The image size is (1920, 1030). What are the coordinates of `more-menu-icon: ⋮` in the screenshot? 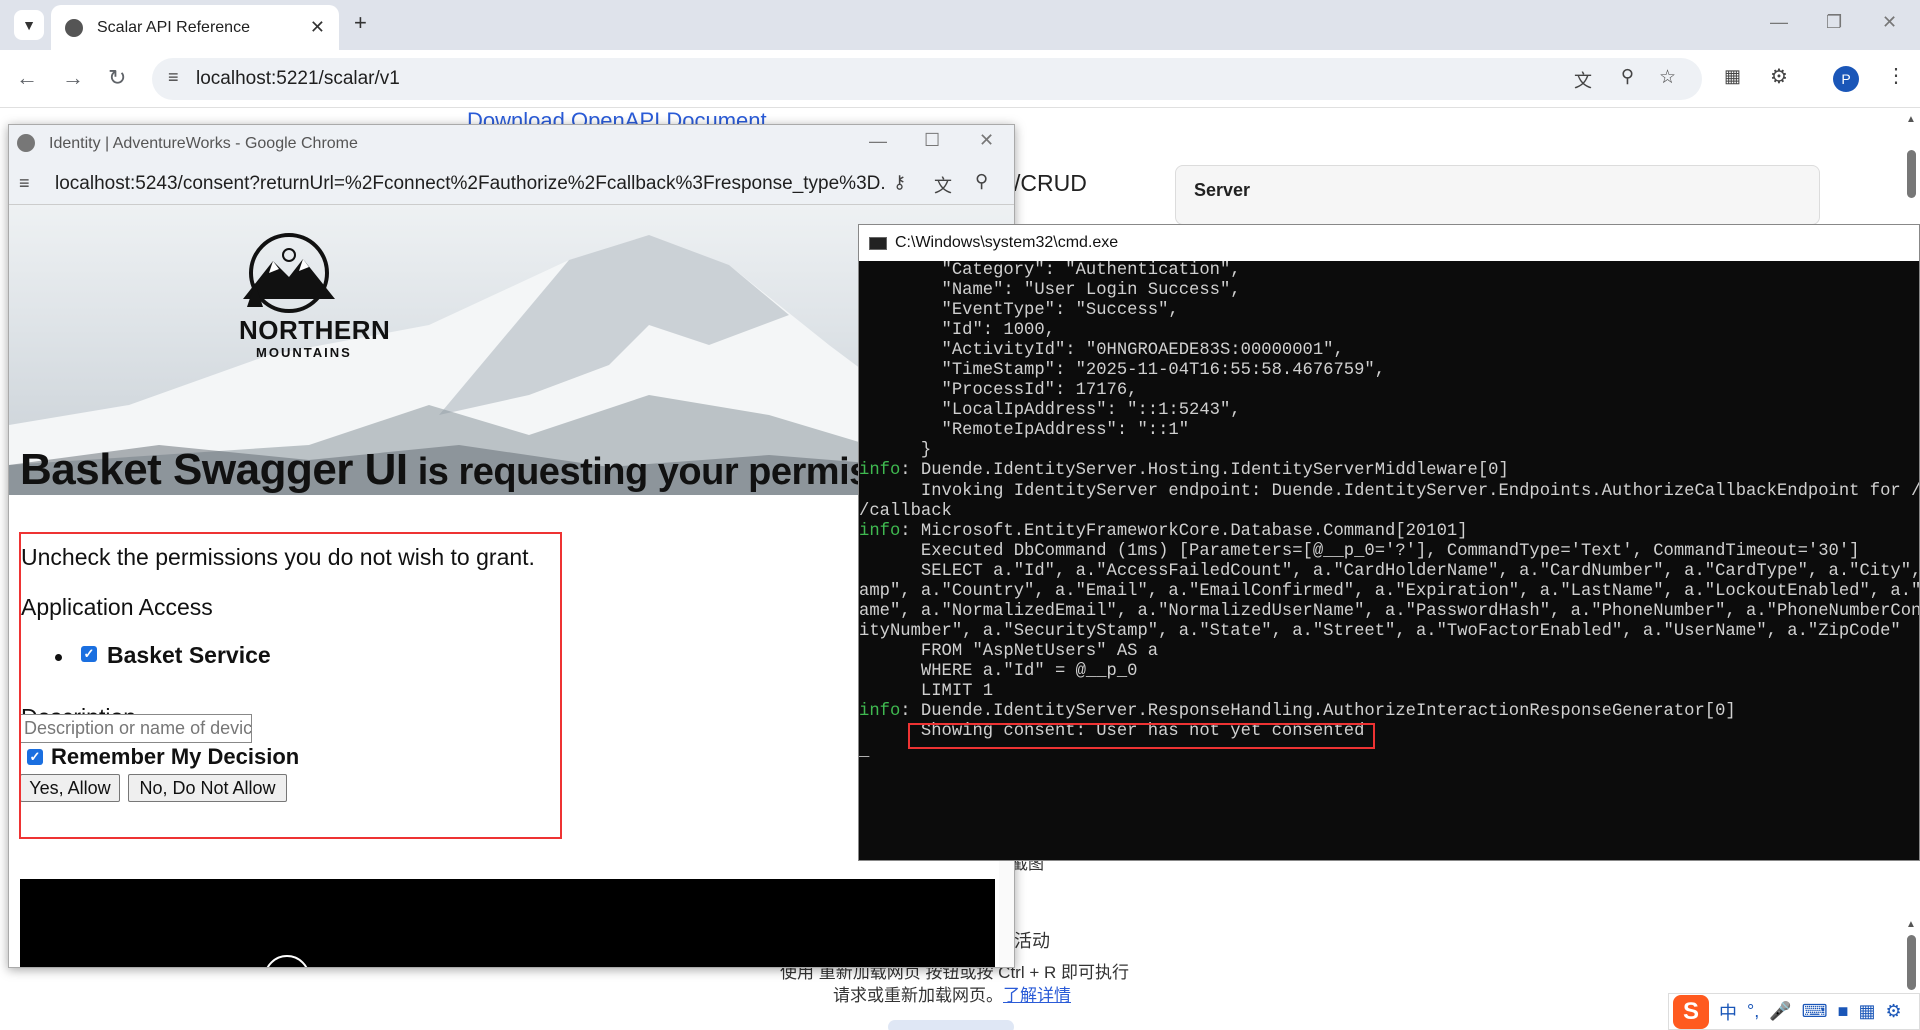 It's located at (1896, 75).